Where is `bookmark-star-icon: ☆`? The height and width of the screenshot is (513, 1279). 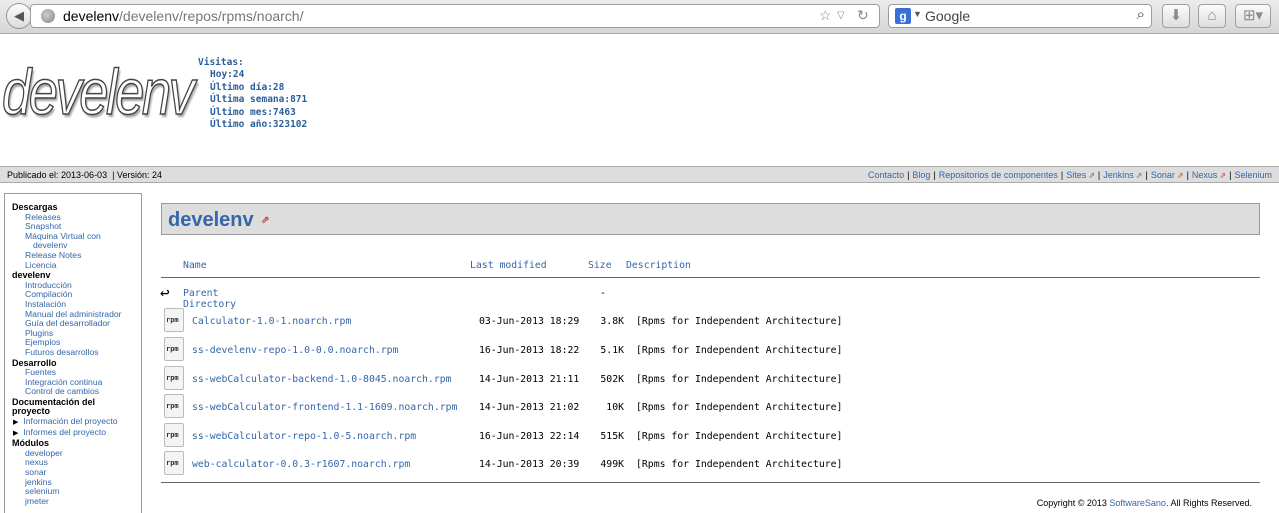
bookmark-star-icon: ☆ is located at coordinates (825, 15).